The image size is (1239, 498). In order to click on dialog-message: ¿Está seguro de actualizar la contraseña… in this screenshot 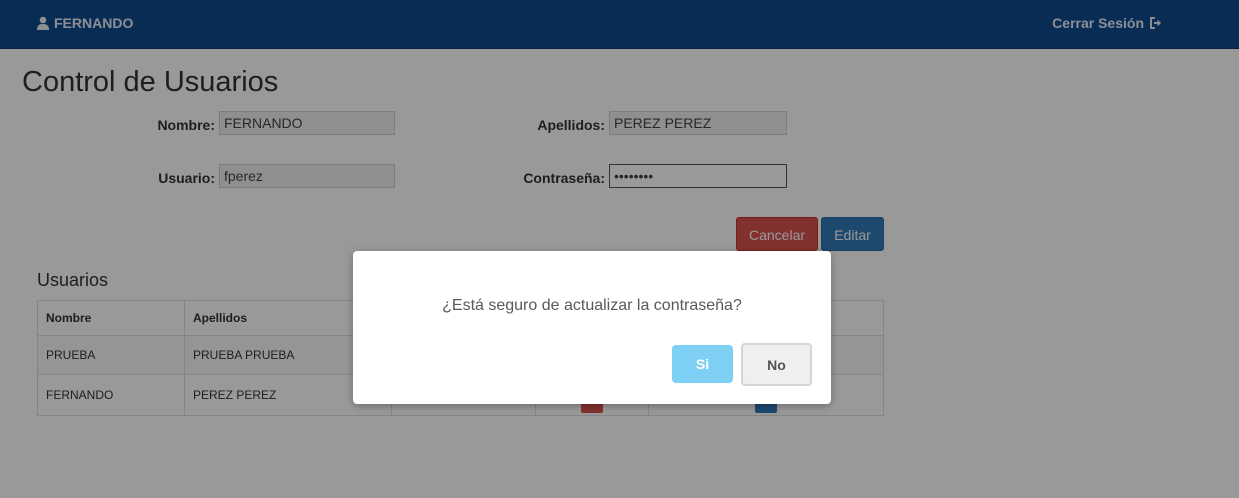, I will do `click(592, 305)`.